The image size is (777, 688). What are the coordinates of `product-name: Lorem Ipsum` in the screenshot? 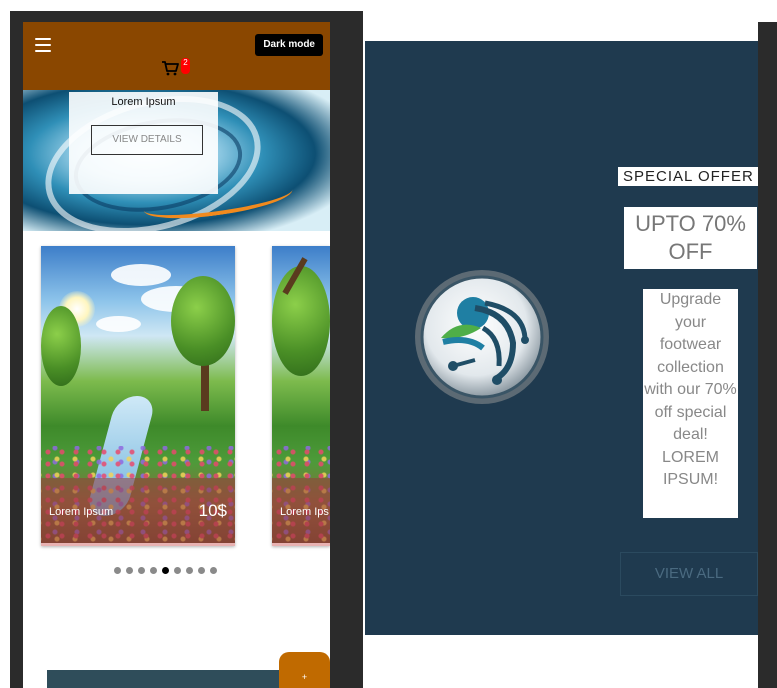 It's located at (81, 512).